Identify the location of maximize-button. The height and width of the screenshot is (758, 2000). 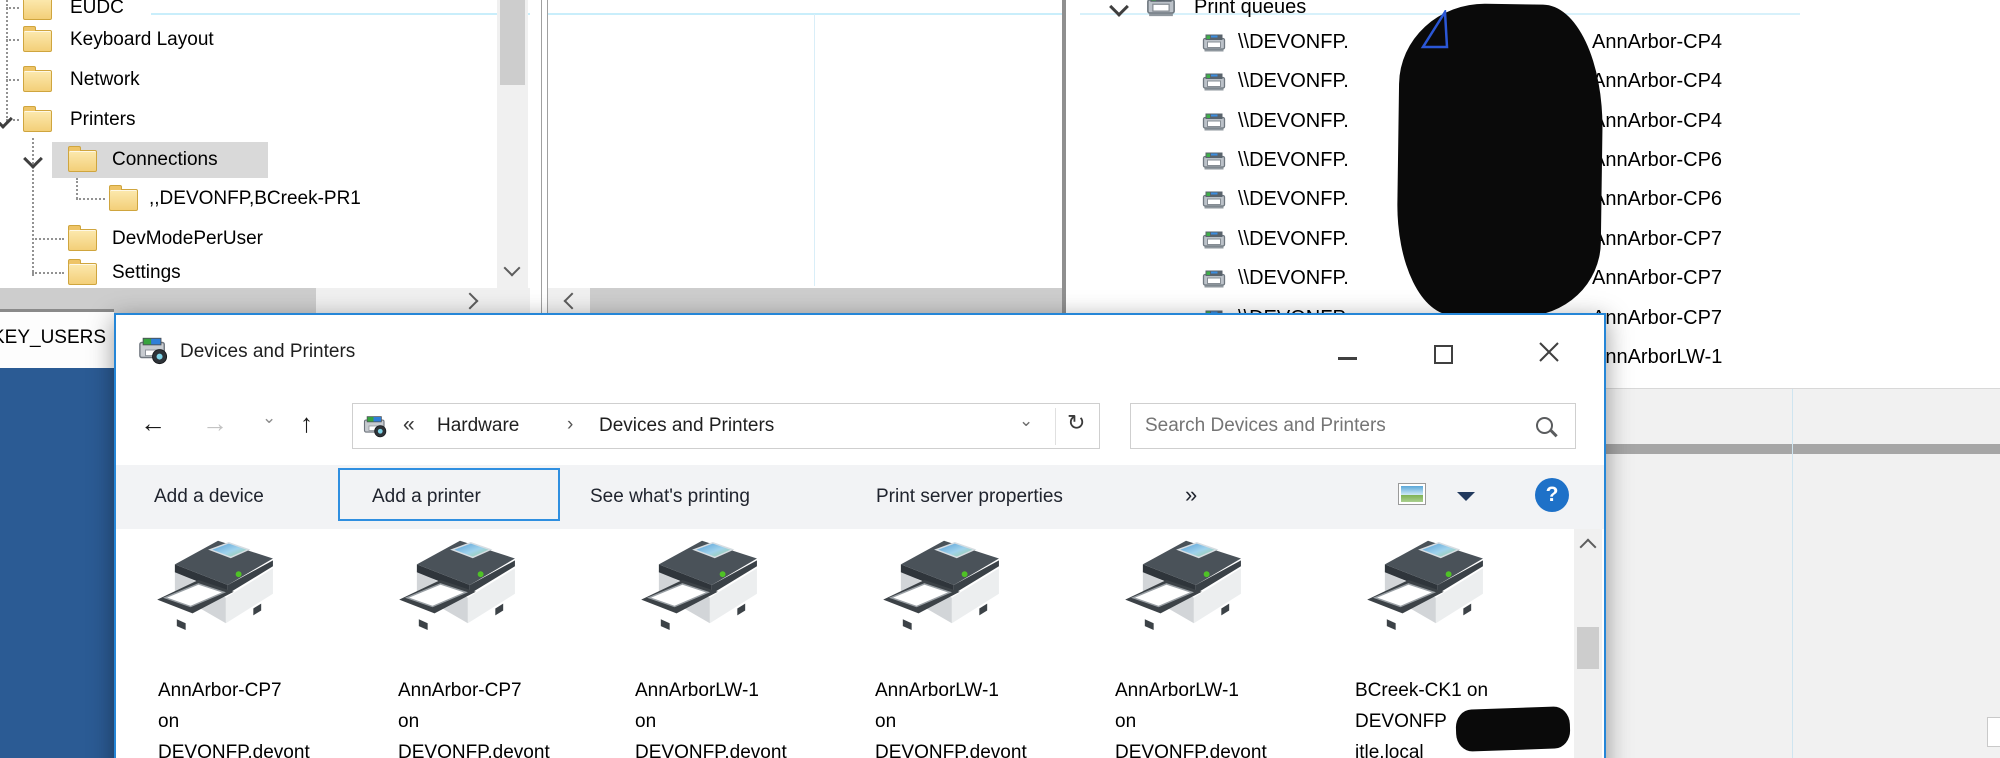
(1443, 350).